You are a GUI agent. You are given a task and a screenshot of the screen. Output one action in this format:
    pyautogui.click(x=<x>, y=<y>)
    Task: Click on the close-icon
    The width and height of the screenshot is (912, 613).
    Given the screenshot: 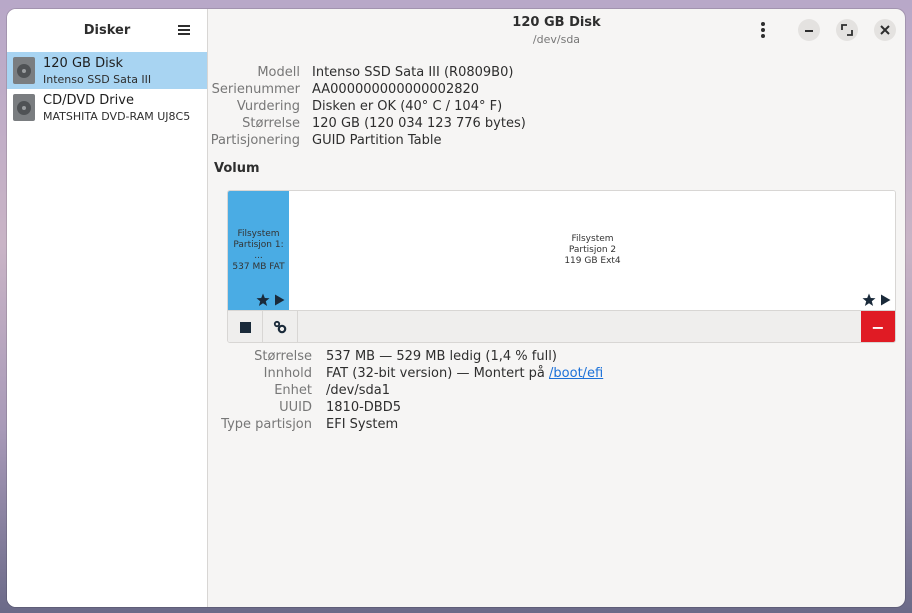 What is the action you would take?
    pyautogui.click(x=885, y=30)
    